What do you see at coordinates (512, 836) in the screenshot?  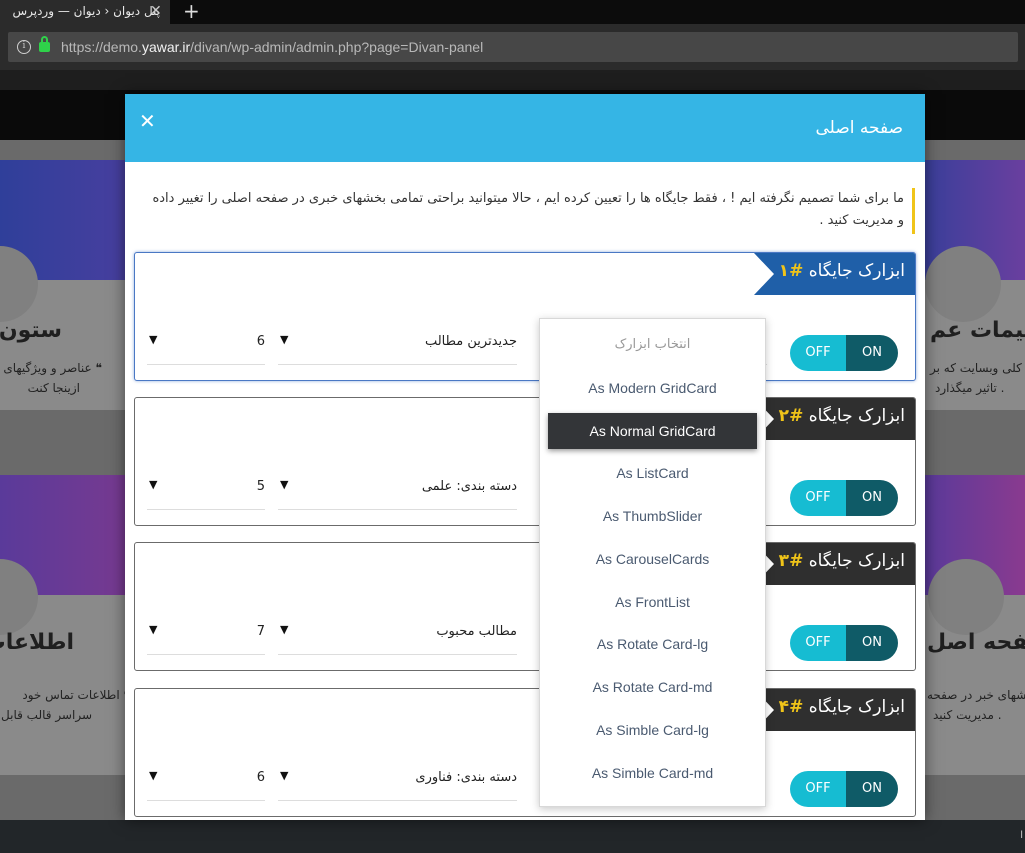 I see `status-bar: ا` at bounding box center [512, 836].